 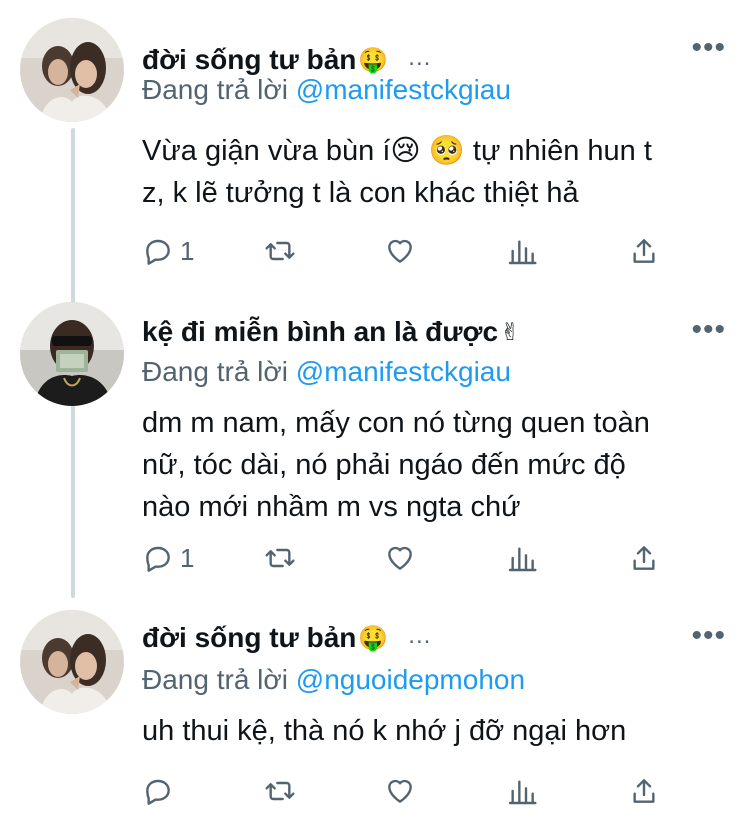 What do you see at coordinates (384, 465) in the screenshot?
I see `tweet-text-line: nữ, tóc dài, nó phải ngáo đến mức độ` at bounding box center [384, 465].